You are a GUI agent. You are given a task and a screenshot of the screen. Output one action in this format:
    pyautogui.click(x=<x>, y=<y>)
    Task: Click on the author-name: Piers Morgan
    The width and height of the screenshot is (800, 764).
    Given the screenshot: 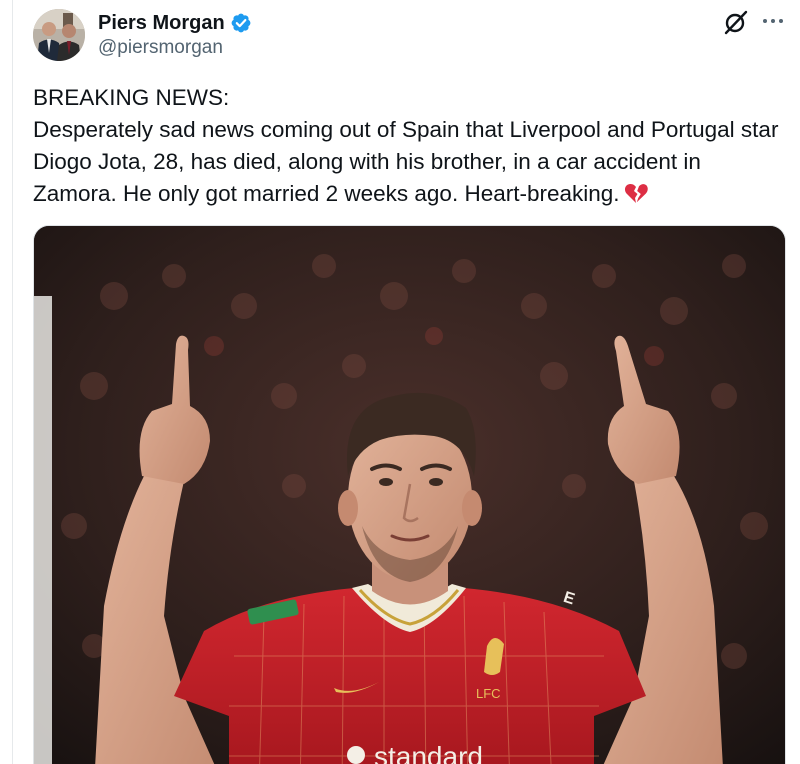 What is the action you would take?
    pyautogui.click(x=161, y=23)
    